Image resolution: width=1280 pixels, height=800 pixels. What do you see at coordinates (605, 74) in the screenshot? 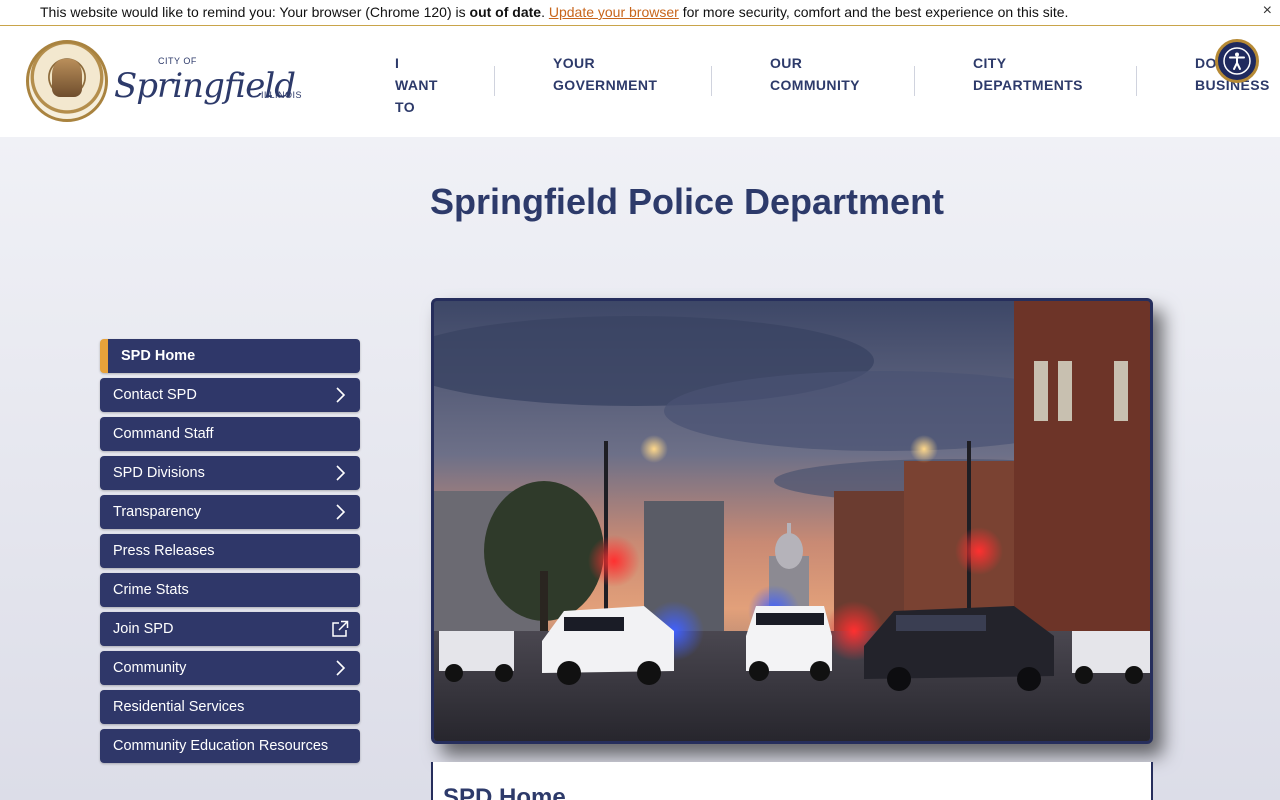
I see `nav-your-government: YOUR GOVERNMENT` at bounding box center [605, 74].